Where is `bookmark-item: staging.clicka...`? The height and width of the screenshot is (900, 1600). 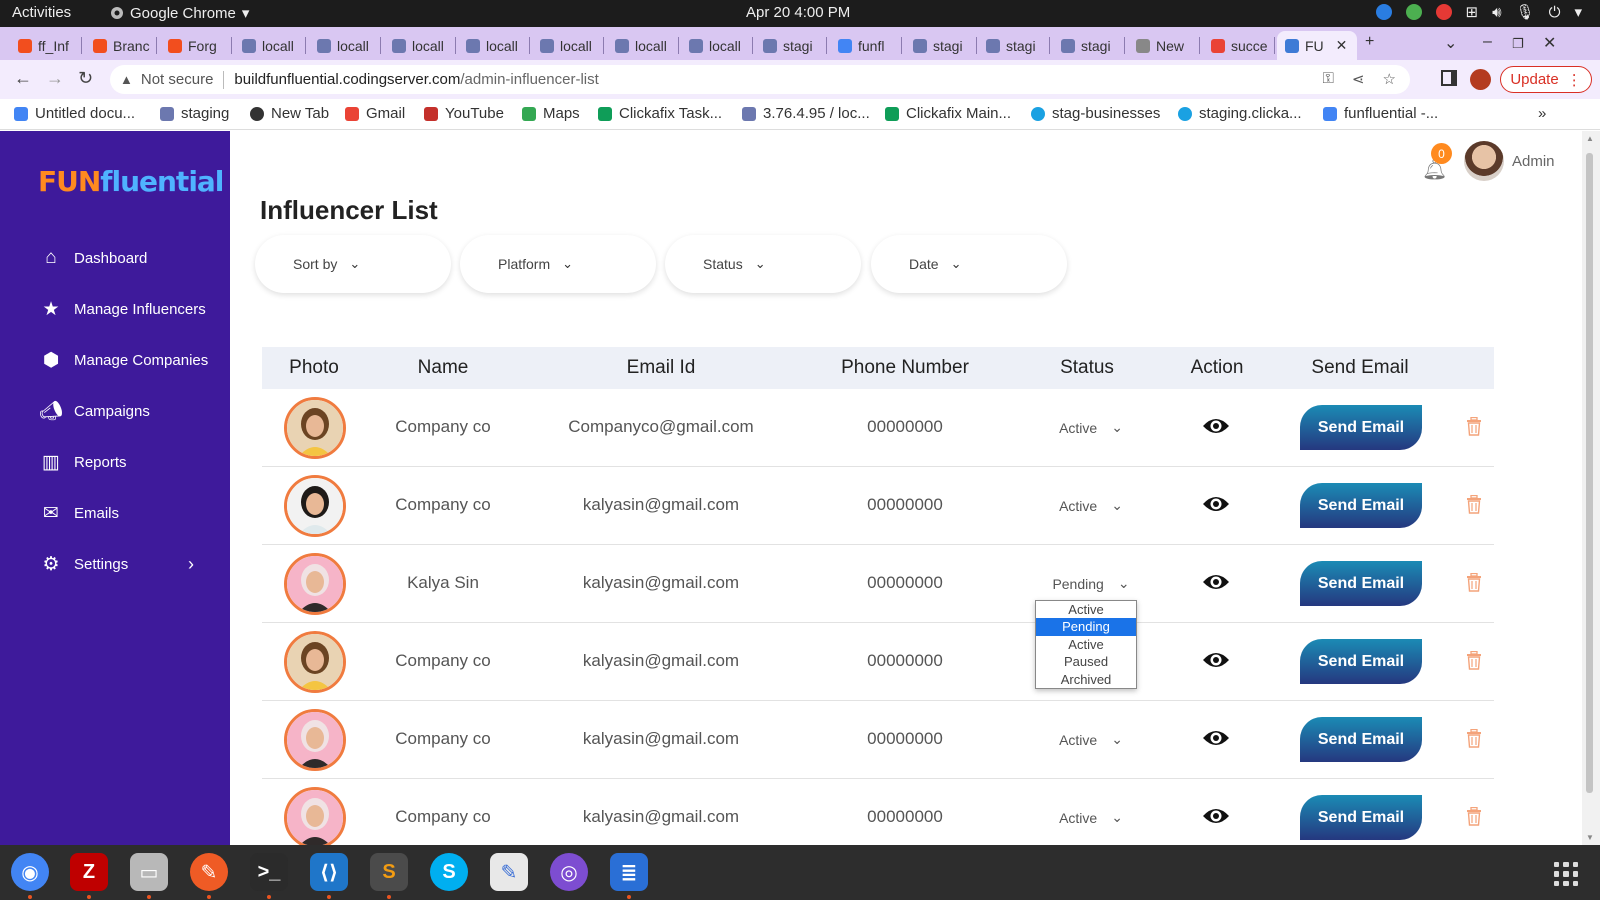 bookmark-item: staging.clicka... is located at coordinates (1240, 113).